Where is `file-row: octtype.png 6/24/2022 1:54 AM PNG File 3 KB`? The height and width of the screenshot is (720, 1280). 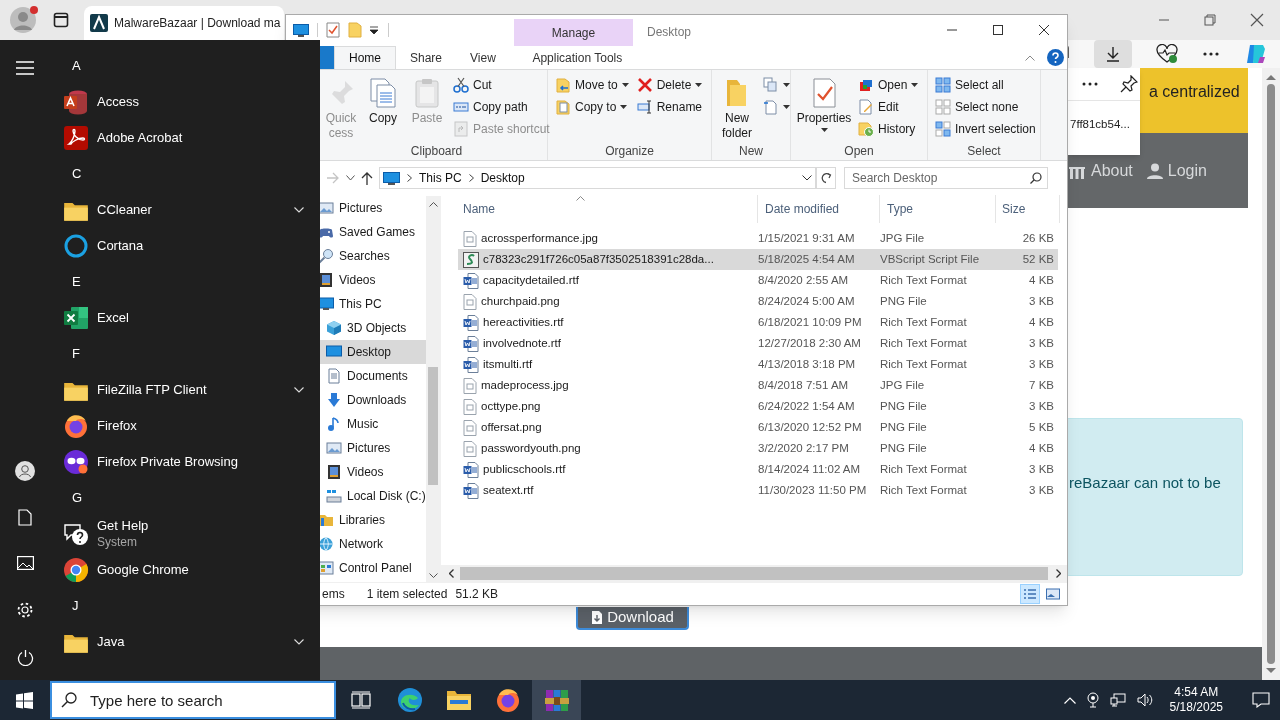 file-row: octtype.png 6/24/2022 1:54 AM PNG File 3 KB is located at coordinates (758, 406).